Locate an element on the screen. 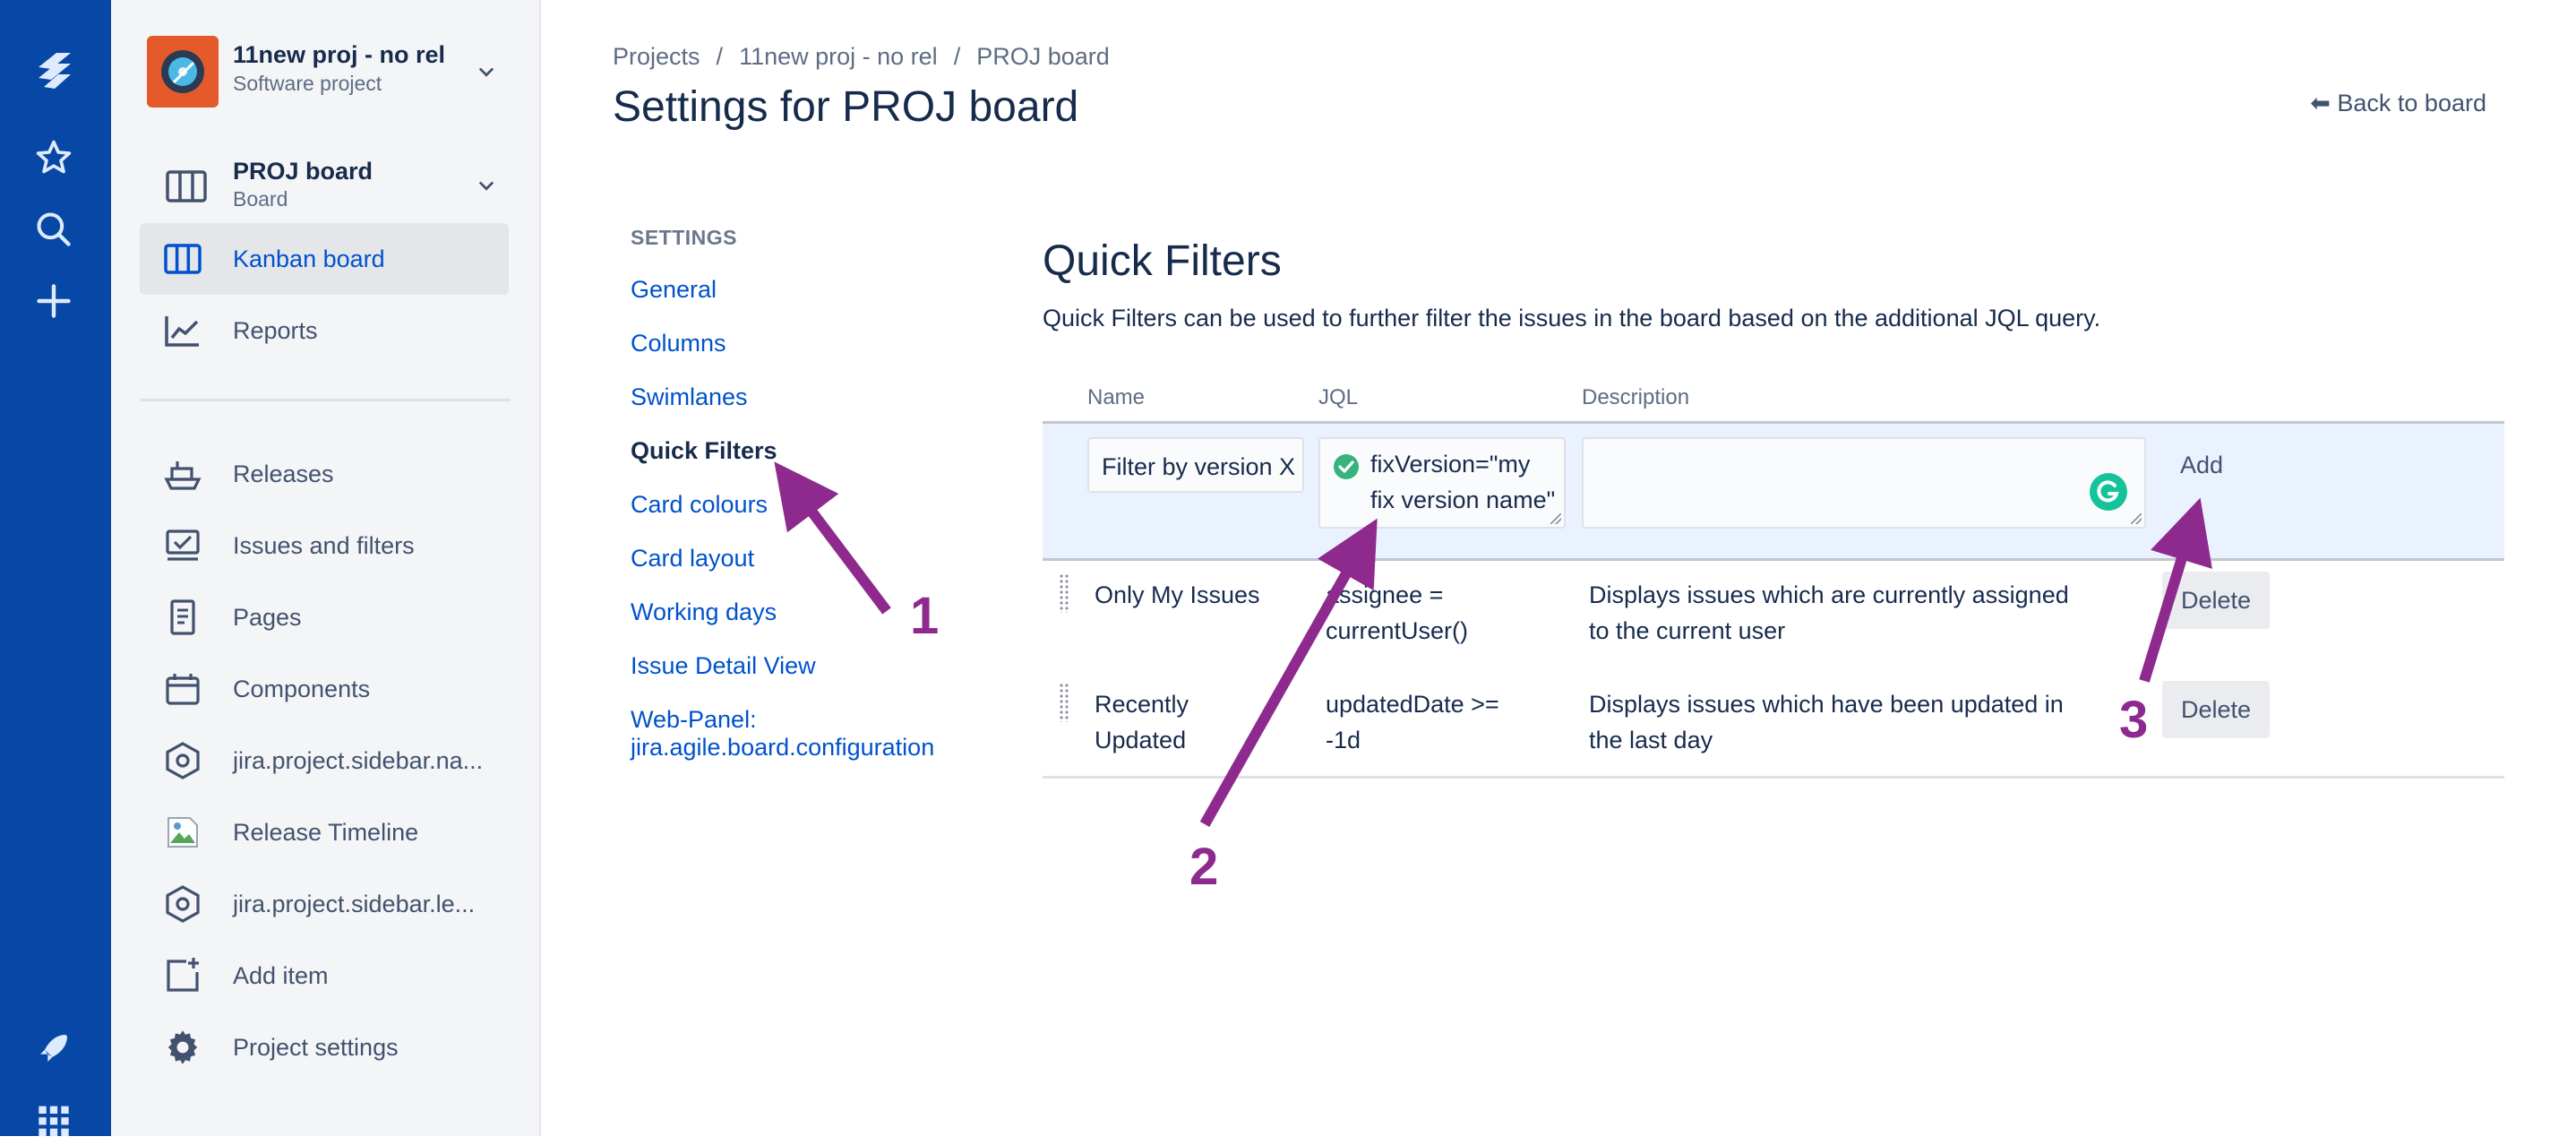 The width and height of the screenshot is (2576, 1145). sidebar-item-reports: Reports is located at coordinates (324, 330).